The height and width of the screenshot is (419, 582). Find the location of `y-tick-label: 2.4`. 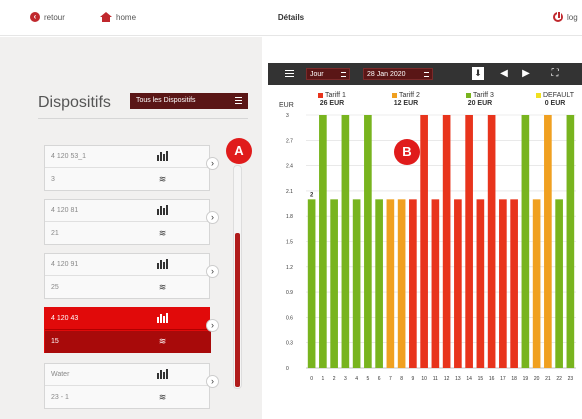

y-tick-label: 2.4 is located at coordinates (289, 167).